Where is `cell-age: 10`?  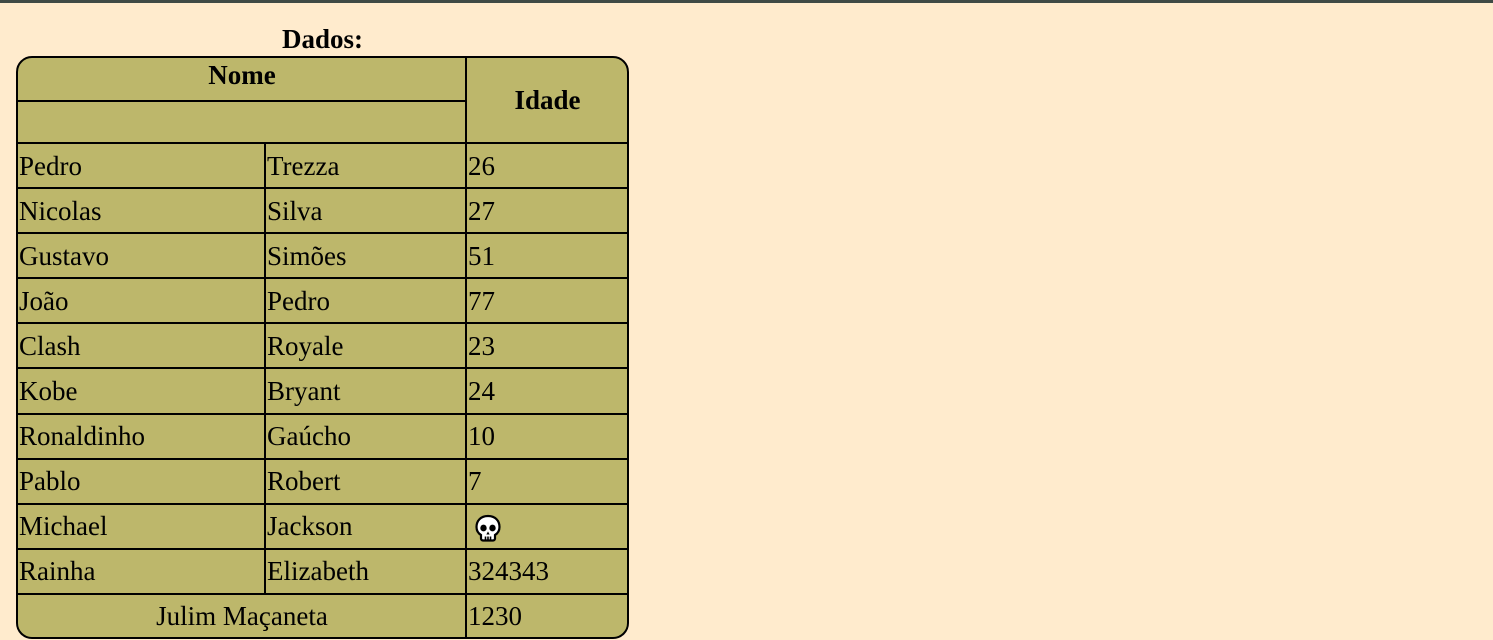
cell-age: 10 is located at coordinates (546, 436).